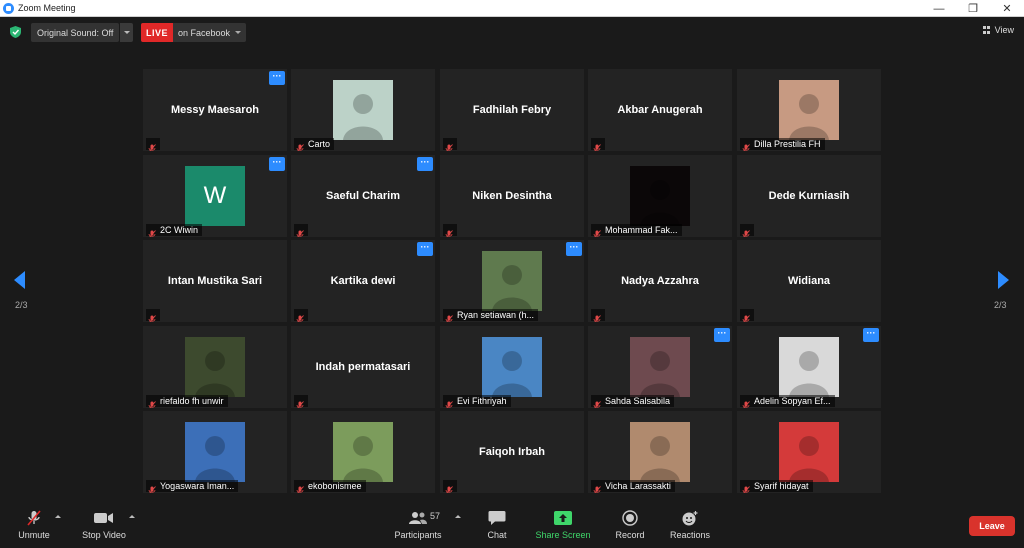 The width and height of the screenshot is (1024, 548). What do you see at coordinates (126, 32) in the screenshot?
I see `original-sound-dropdown` at bounding box center [126, 32].